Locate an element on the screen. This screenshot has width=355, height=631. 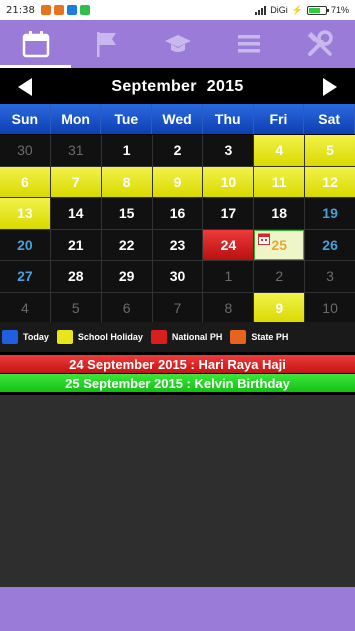
day-cell: 16 is located at coordinates (177, 213).